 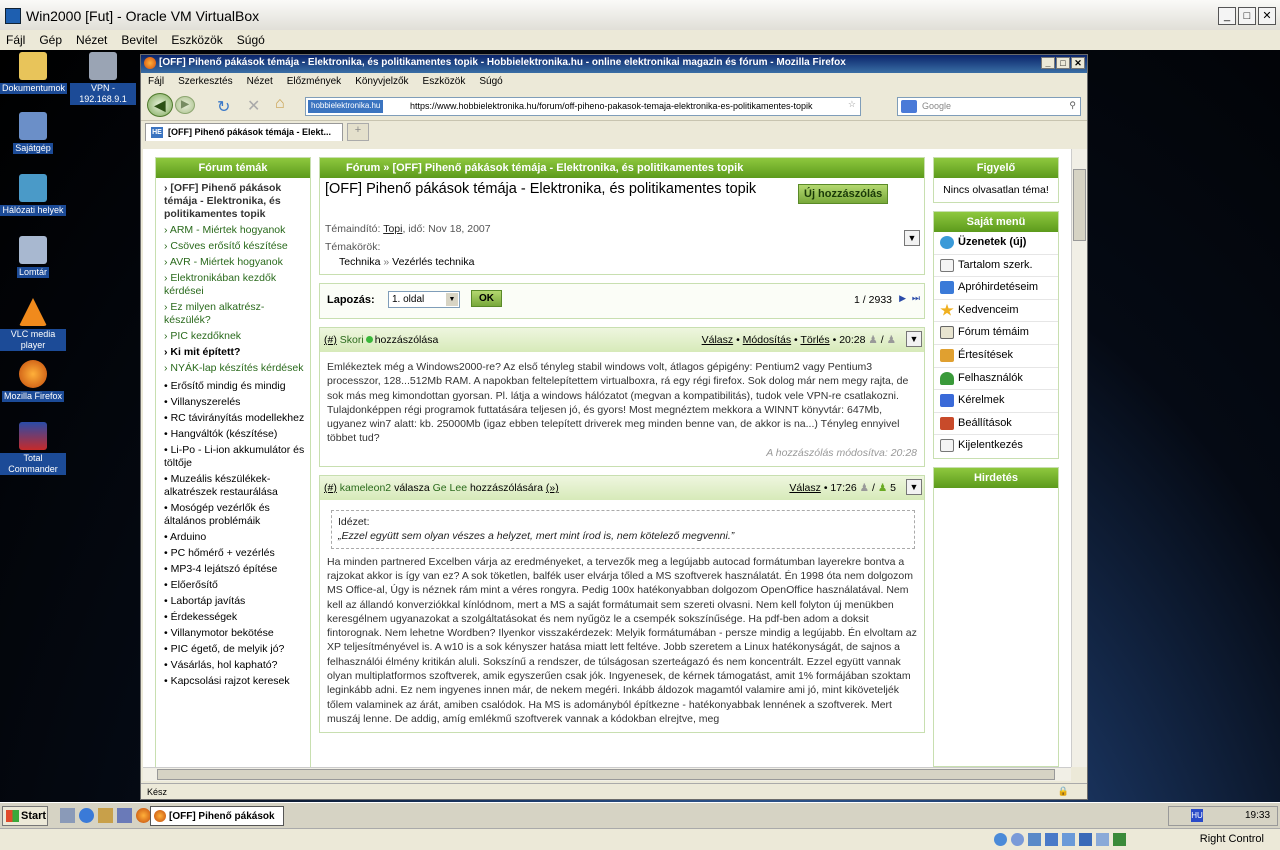 I want to click on last-page-icon: ⏭, so click(x=916, y=298).